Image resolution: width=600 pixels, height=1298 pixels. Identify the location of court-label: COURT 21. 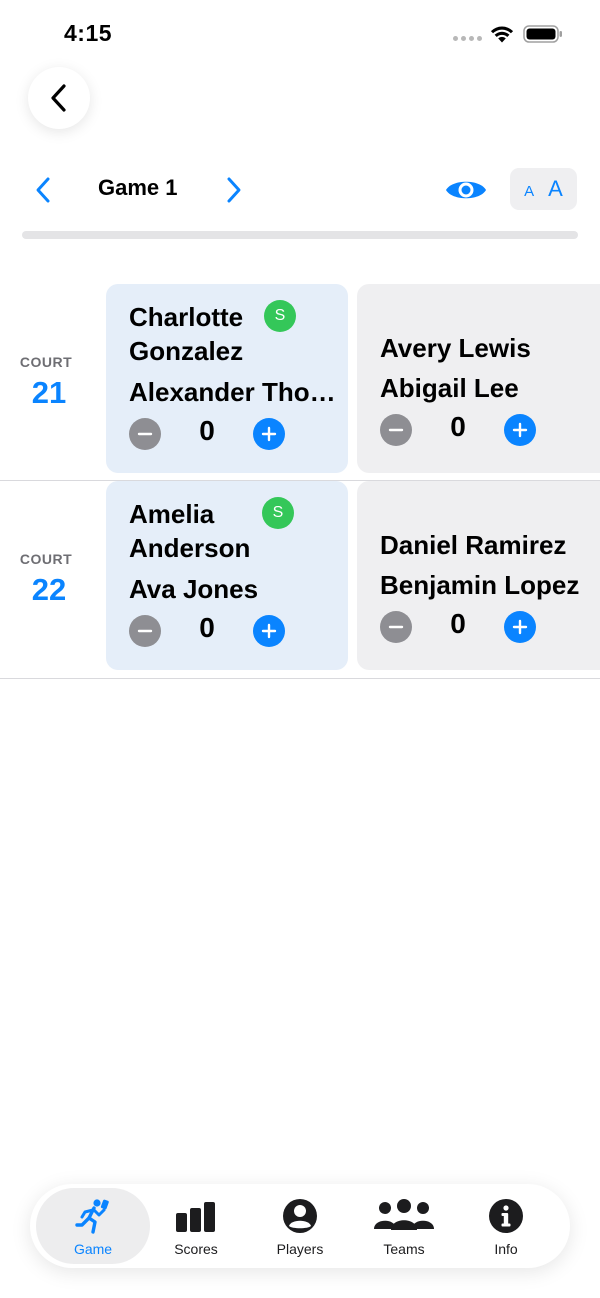
(49, 379).